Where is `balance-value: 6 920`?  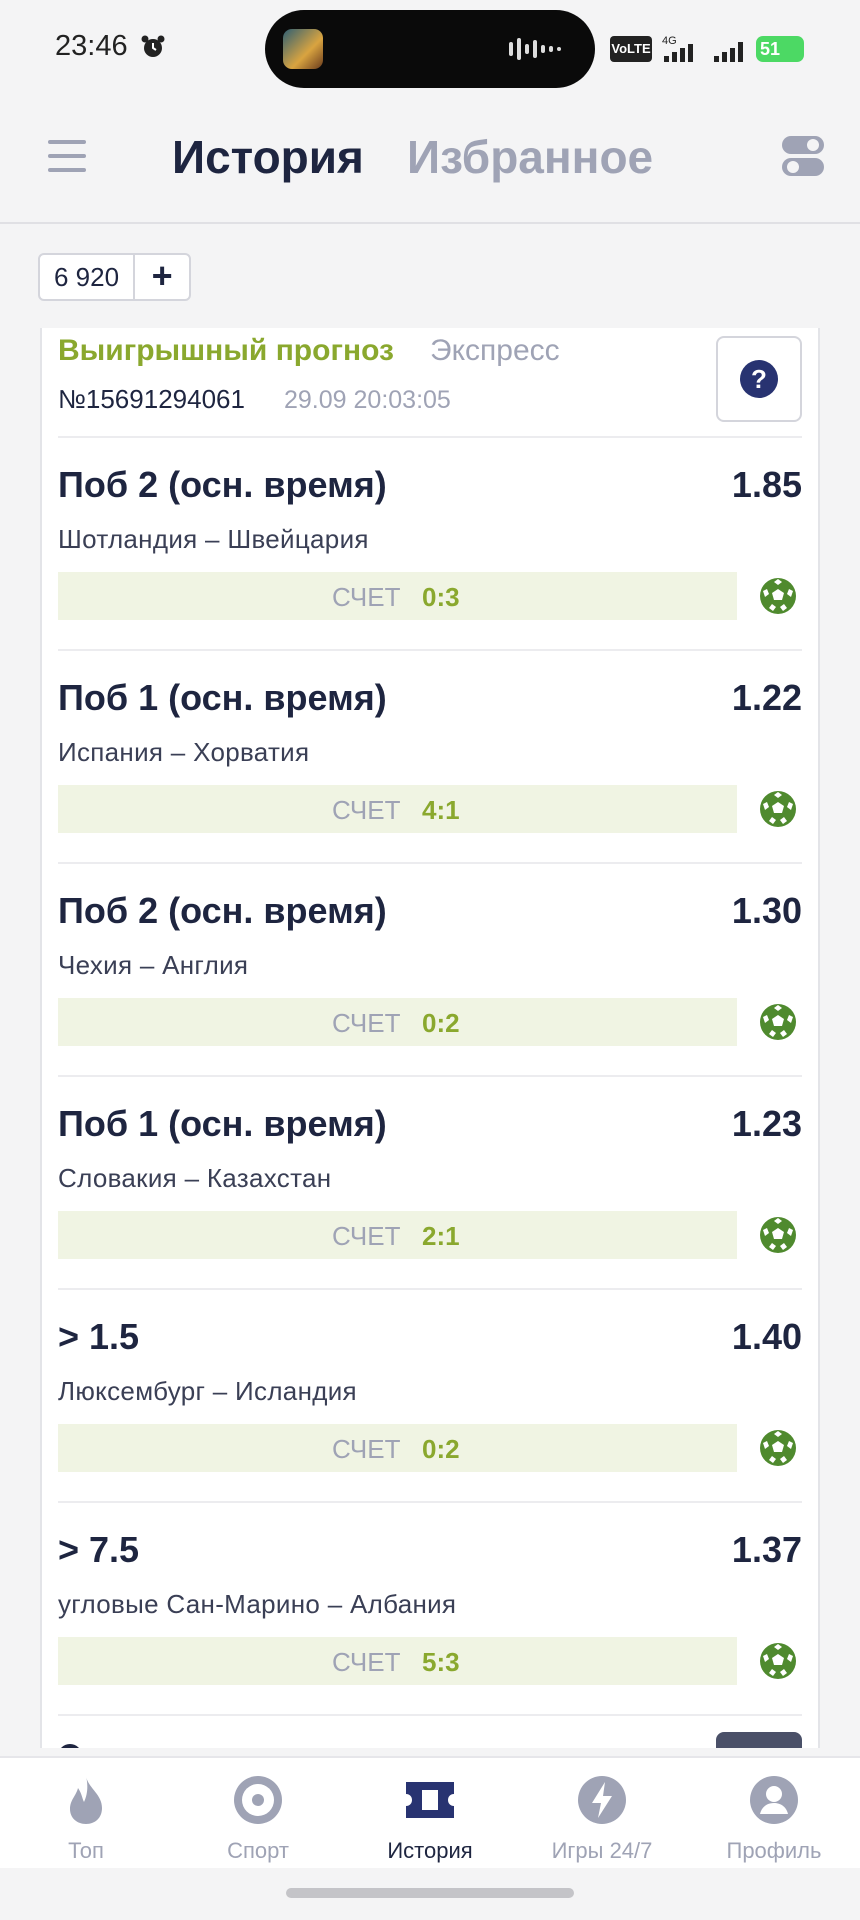 balance-value: 6 920 is located at coordinates (88, 277).